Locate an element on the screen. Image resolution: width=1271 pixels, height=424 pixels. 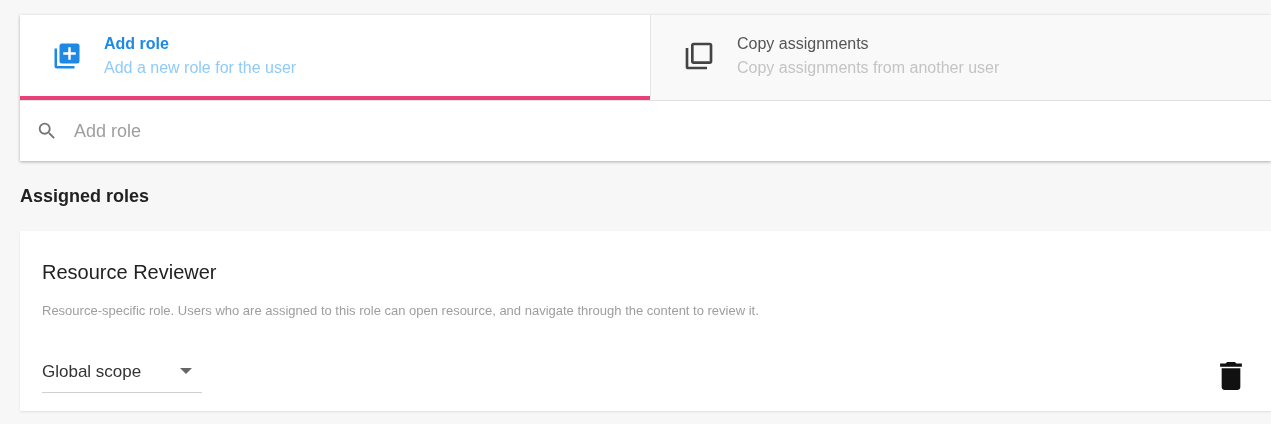
section-title: Assigned roles is located at coordinates (85, 196).